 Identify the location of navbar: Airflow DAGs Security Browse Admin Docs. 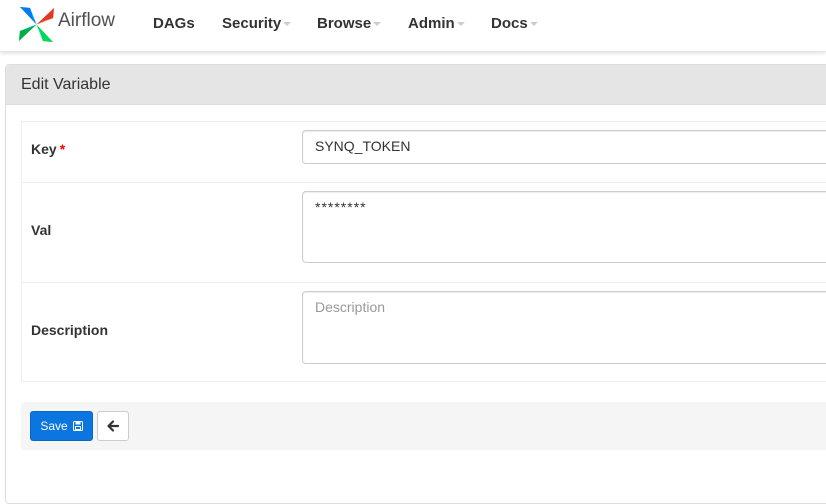
(413, 26).